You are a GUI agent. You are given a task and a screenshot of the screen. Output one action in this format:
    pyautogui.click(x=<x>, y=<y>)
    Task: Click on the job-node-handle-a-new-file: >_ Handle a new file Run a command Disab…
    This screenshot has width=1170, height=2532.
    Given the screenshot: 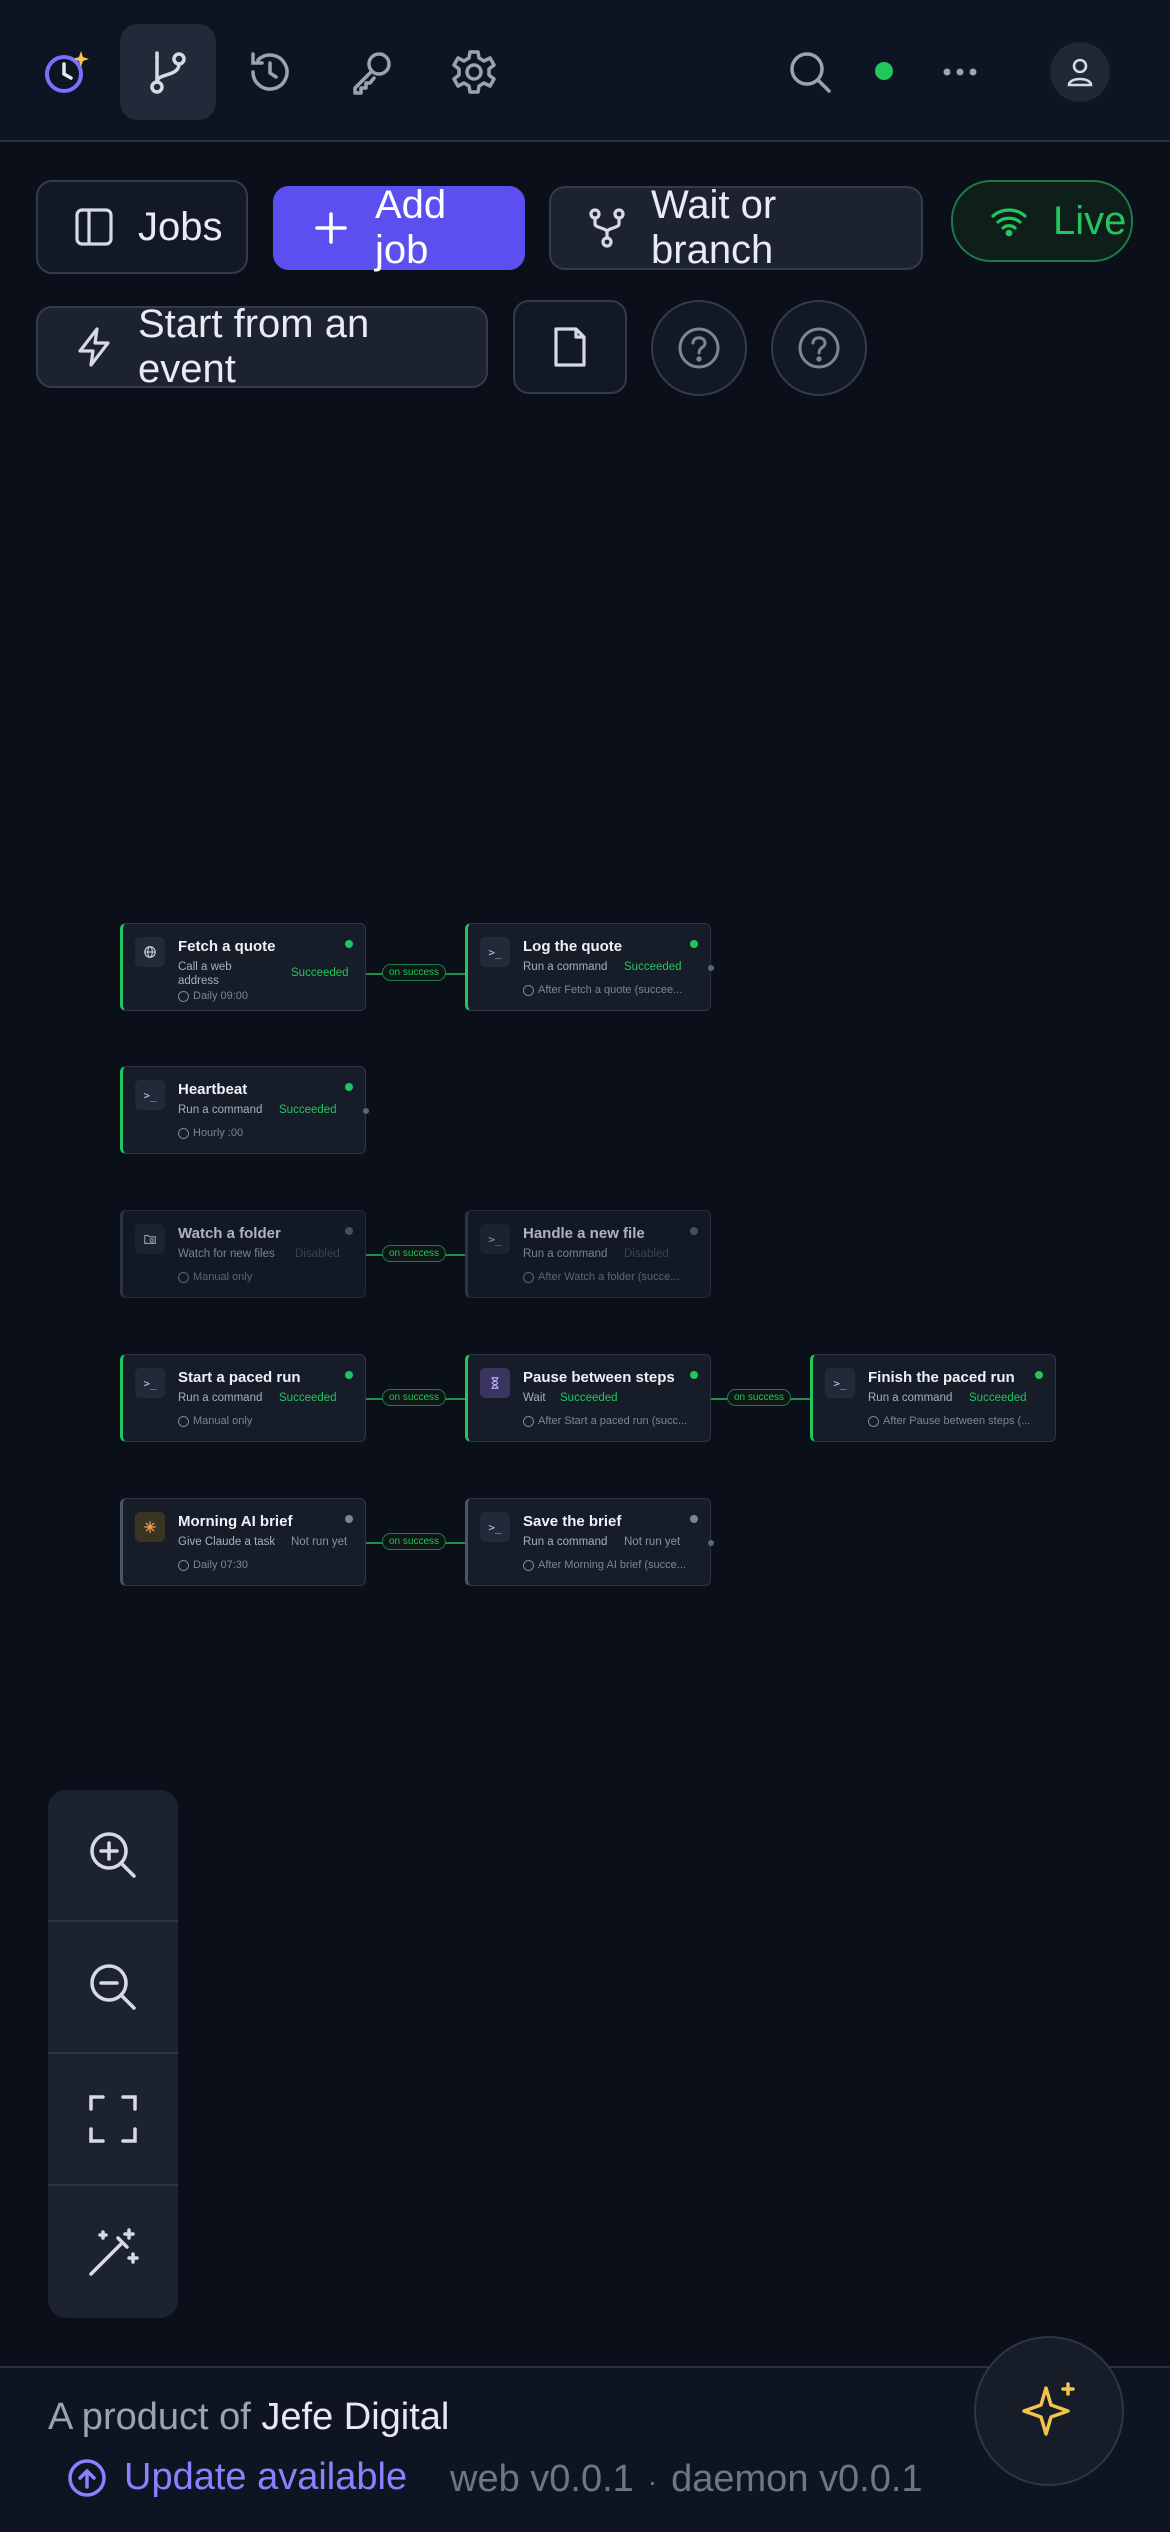 What is the action you would take?
    pyautogui.click(x=588, y=1254)
    